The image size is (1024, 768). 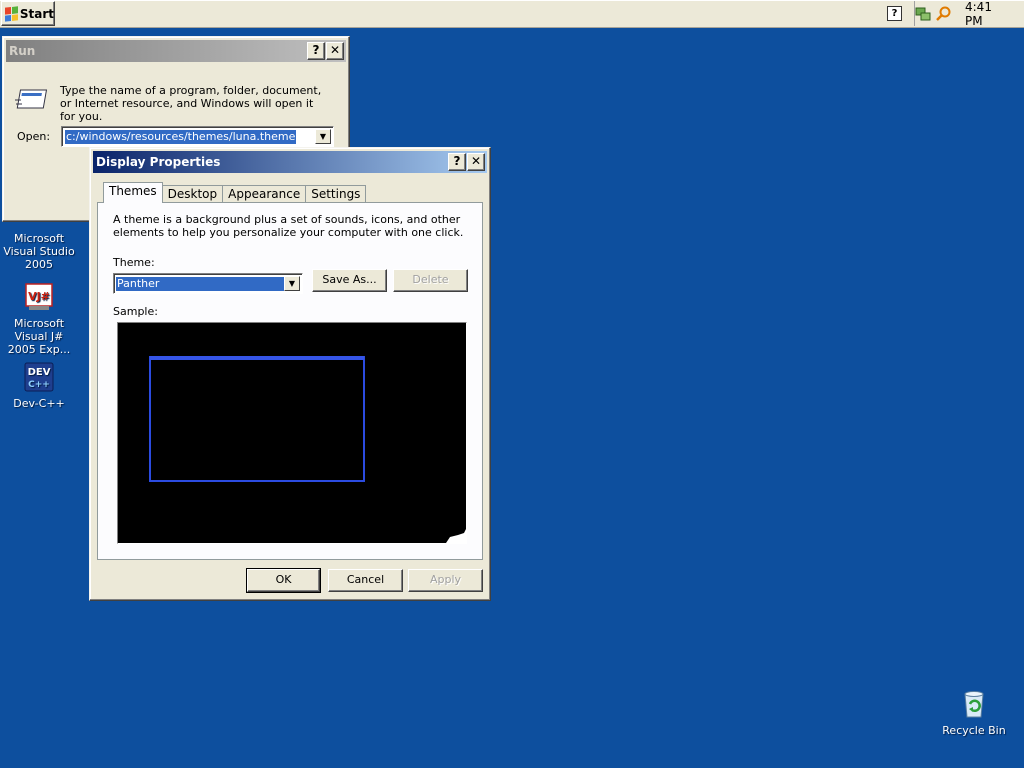 I want to click on theme-combobox: Panther ▼, so click(x=208, y=283).